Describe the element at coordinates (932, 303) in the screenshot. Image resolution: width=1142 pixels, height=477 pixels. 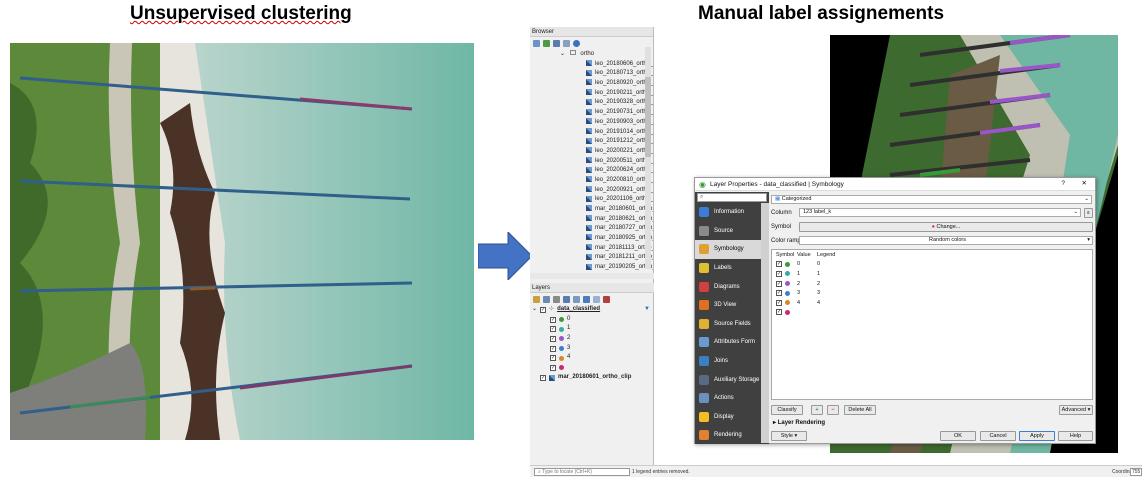
I see `table-row: ✓ 4 4` at that location.